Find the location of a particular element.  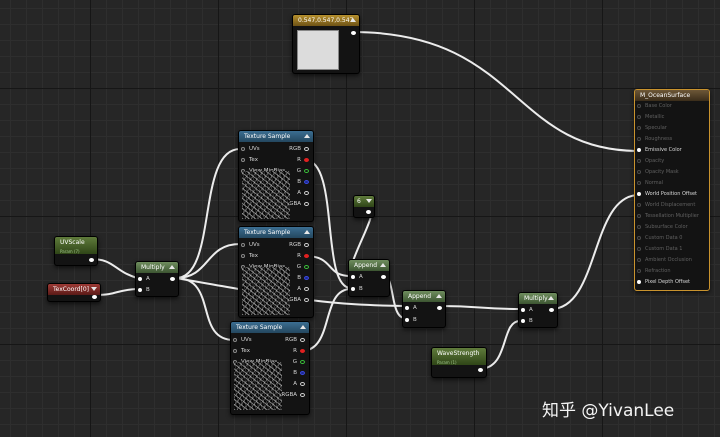

wavestrength-title: WaveStrength is located at coordinates (458, 353).